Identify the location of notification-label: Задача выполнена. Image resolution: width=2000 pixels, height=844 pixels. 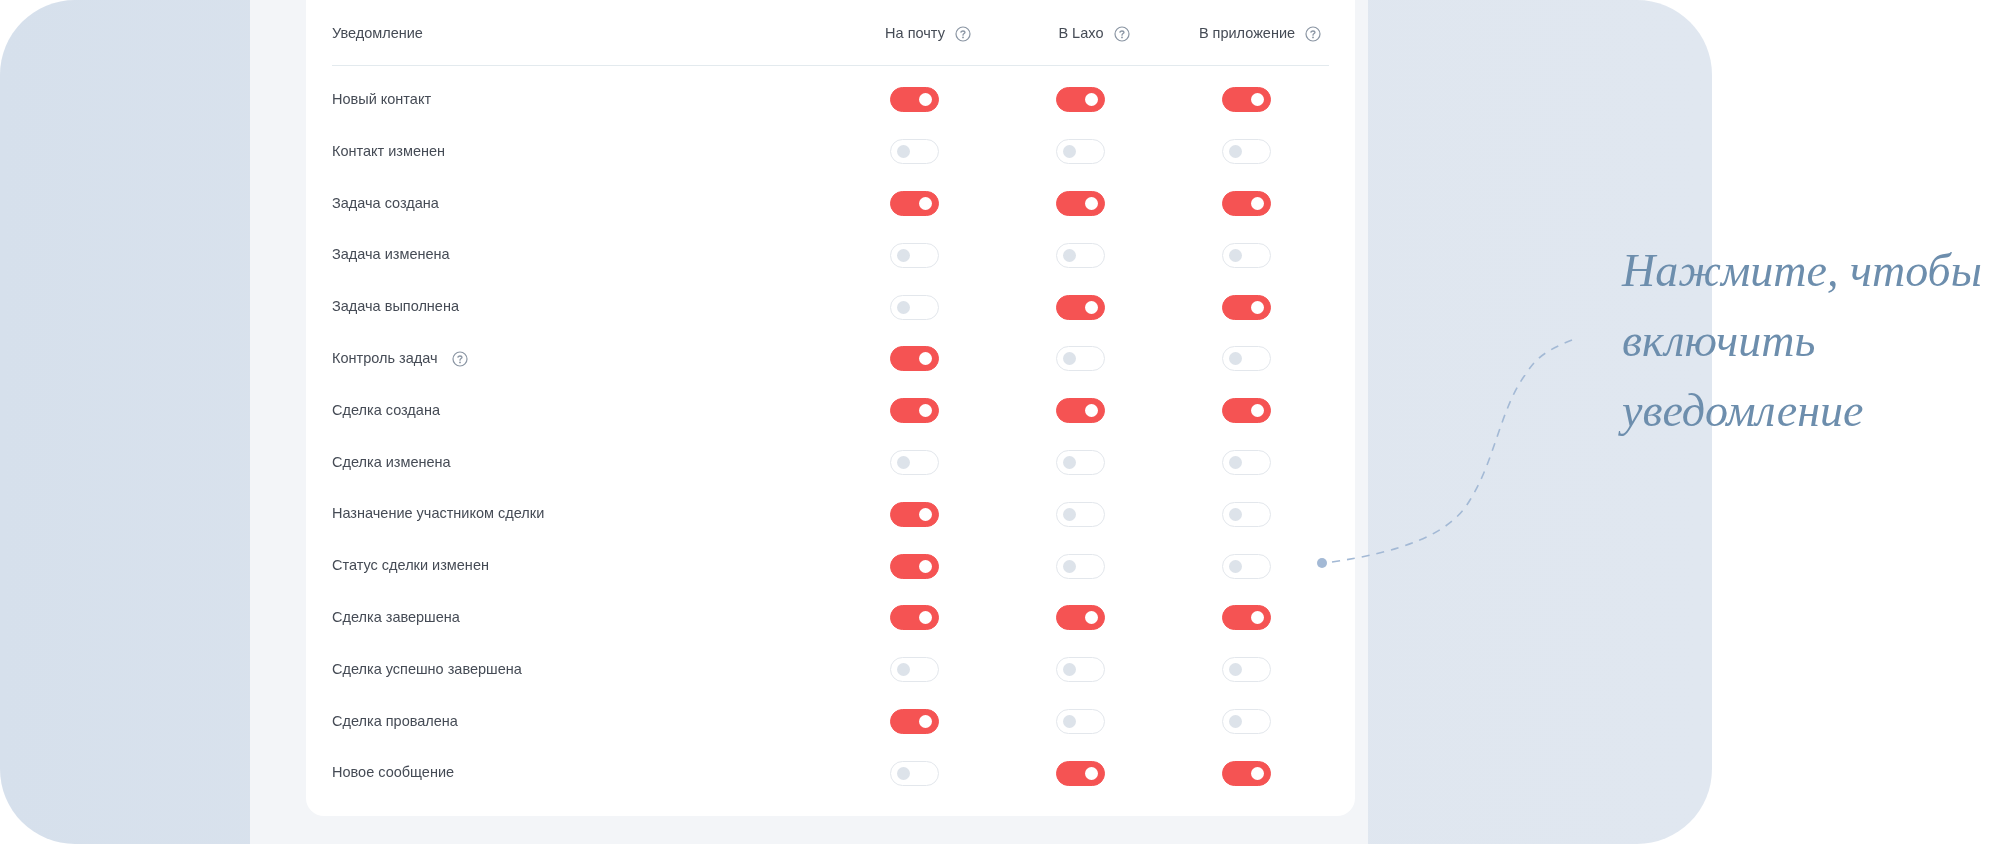
(395, 307).